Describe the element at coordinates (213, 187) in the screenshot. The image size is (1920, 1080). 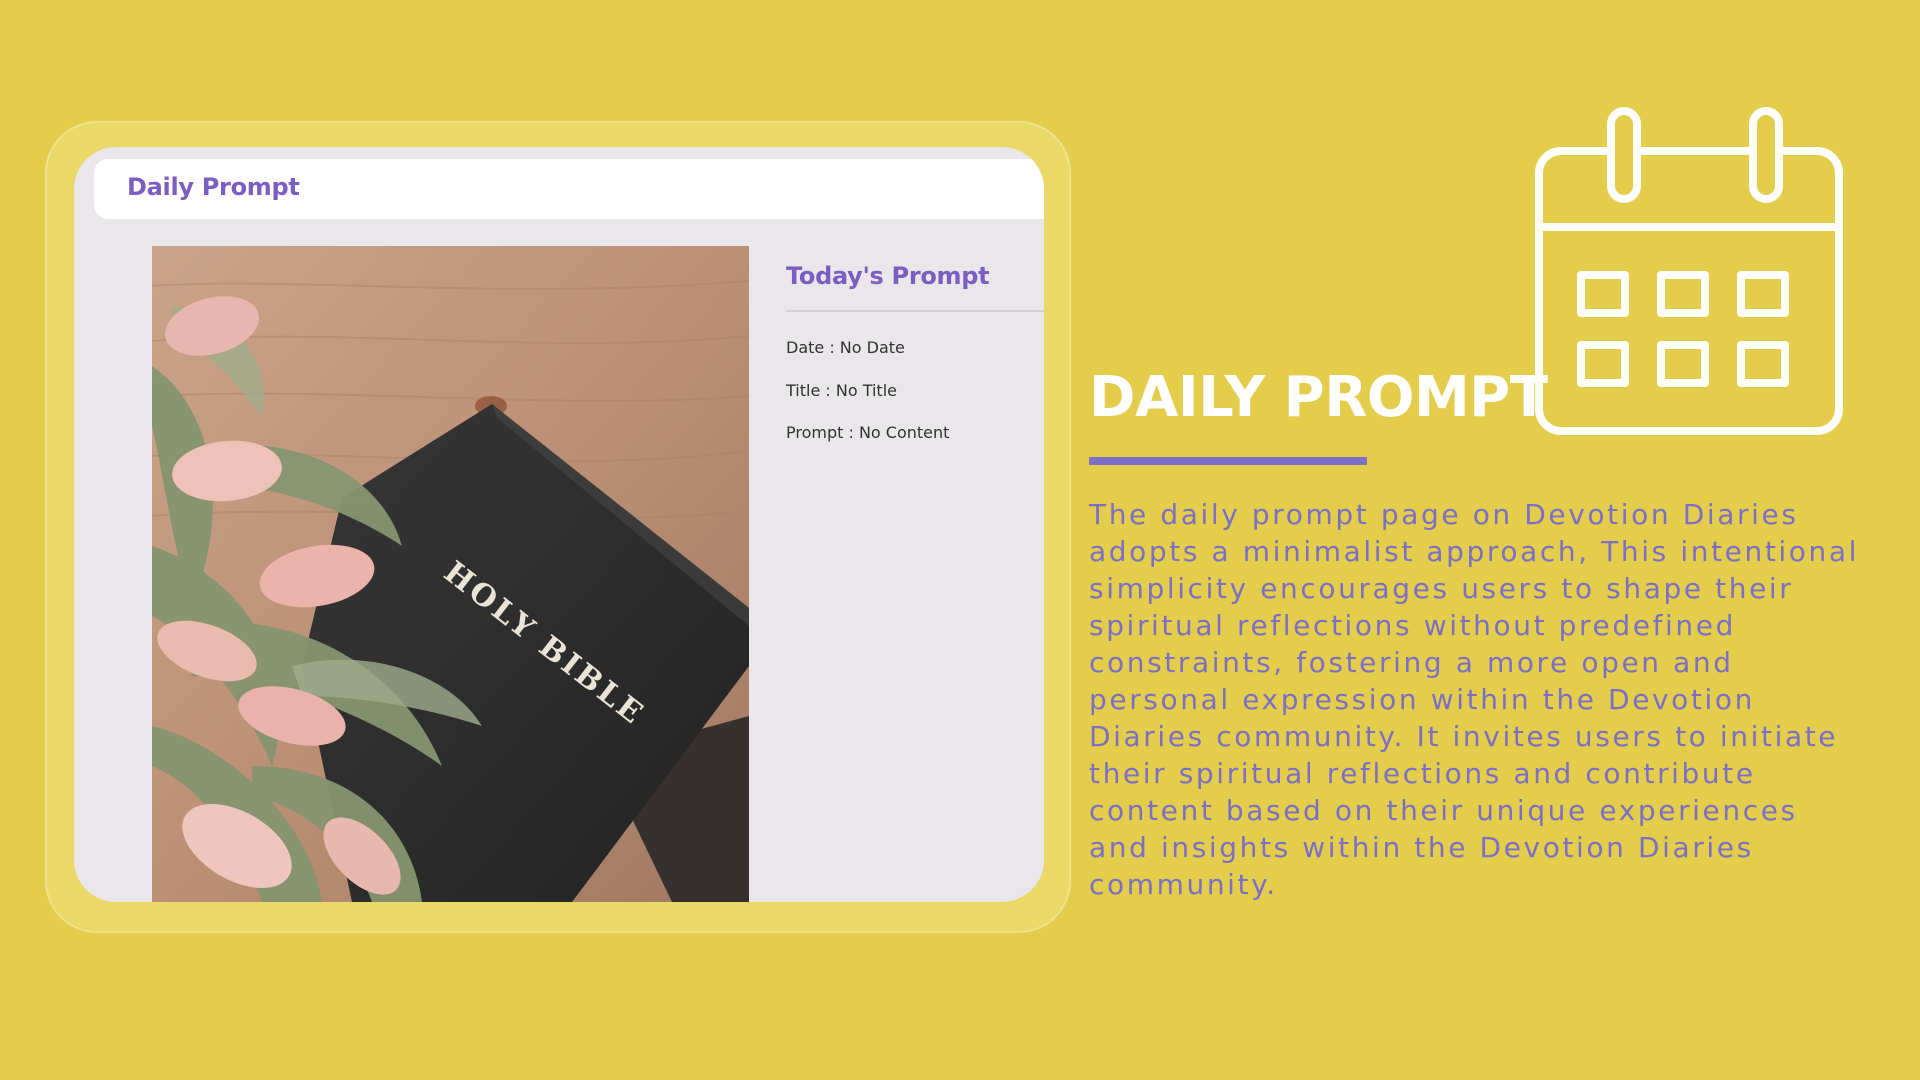
I see `app-header-title: Daily Prompt` at that location.